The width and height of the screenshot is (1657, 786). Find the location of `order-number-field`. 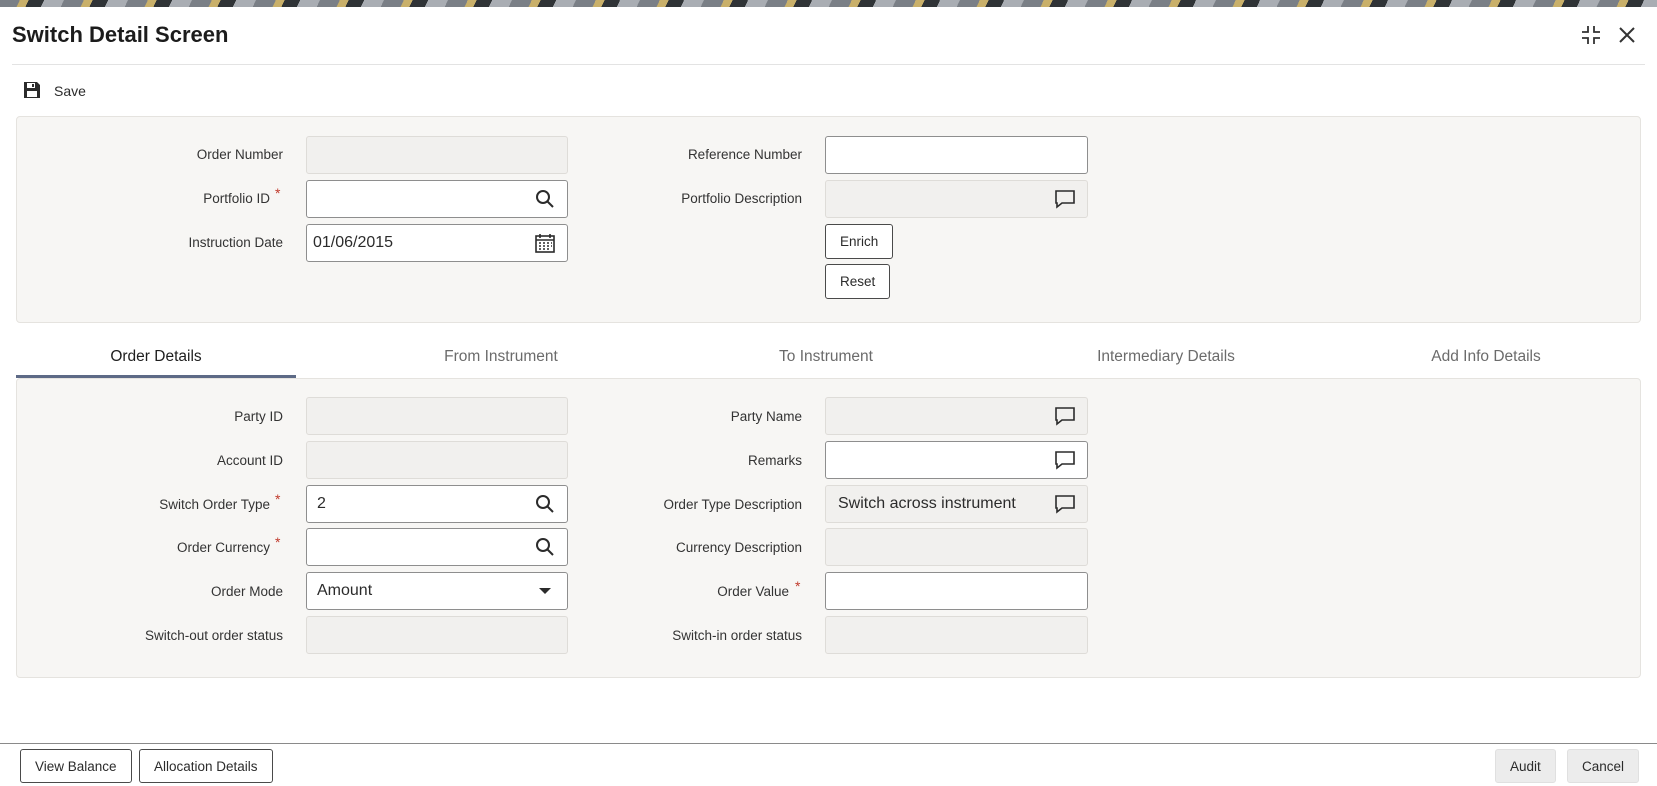

order-number-field is located at coordinates (437, 155).